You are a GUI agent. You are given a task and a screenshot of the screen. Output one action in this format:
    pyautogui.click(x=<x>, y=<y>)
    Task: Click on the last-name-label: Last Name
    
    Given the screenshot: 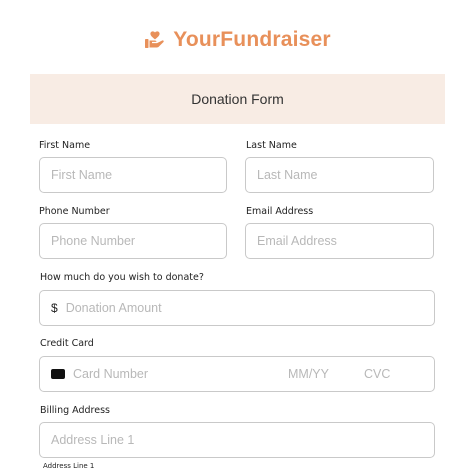 What is the action you would take?
    pyautogui.click(x=271, y=145)
    